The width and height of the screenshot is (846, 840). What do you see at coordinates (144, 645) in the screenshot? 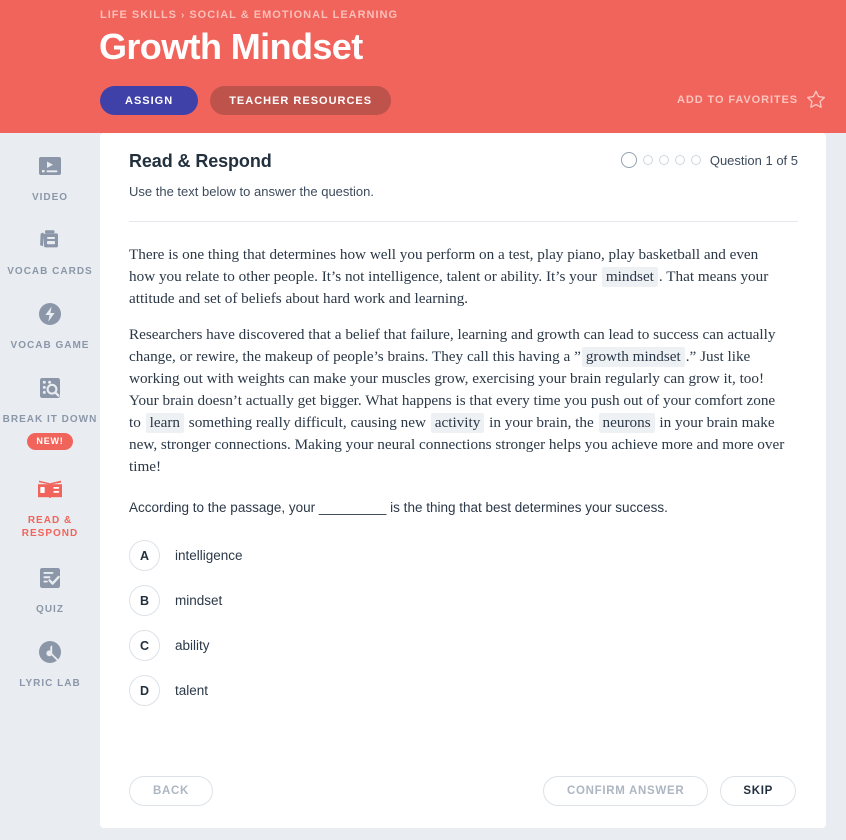
I see `answer-choice-letter: C` at bounding box center [144, 645].